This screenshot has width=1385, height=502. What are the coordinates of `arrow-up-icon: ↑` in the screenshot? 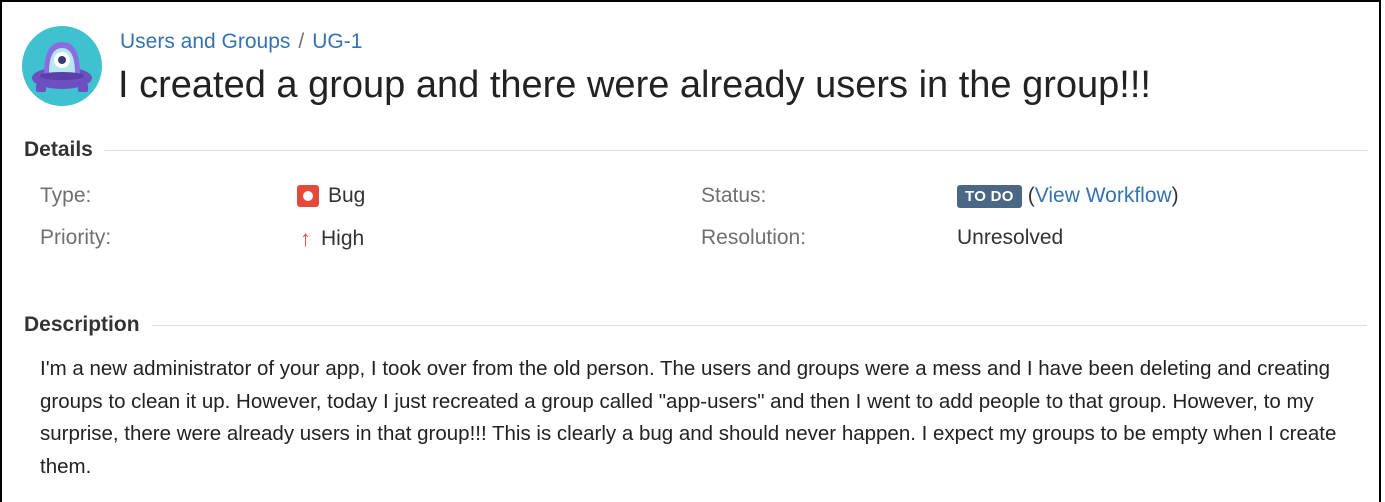 It's located at (305, 238).